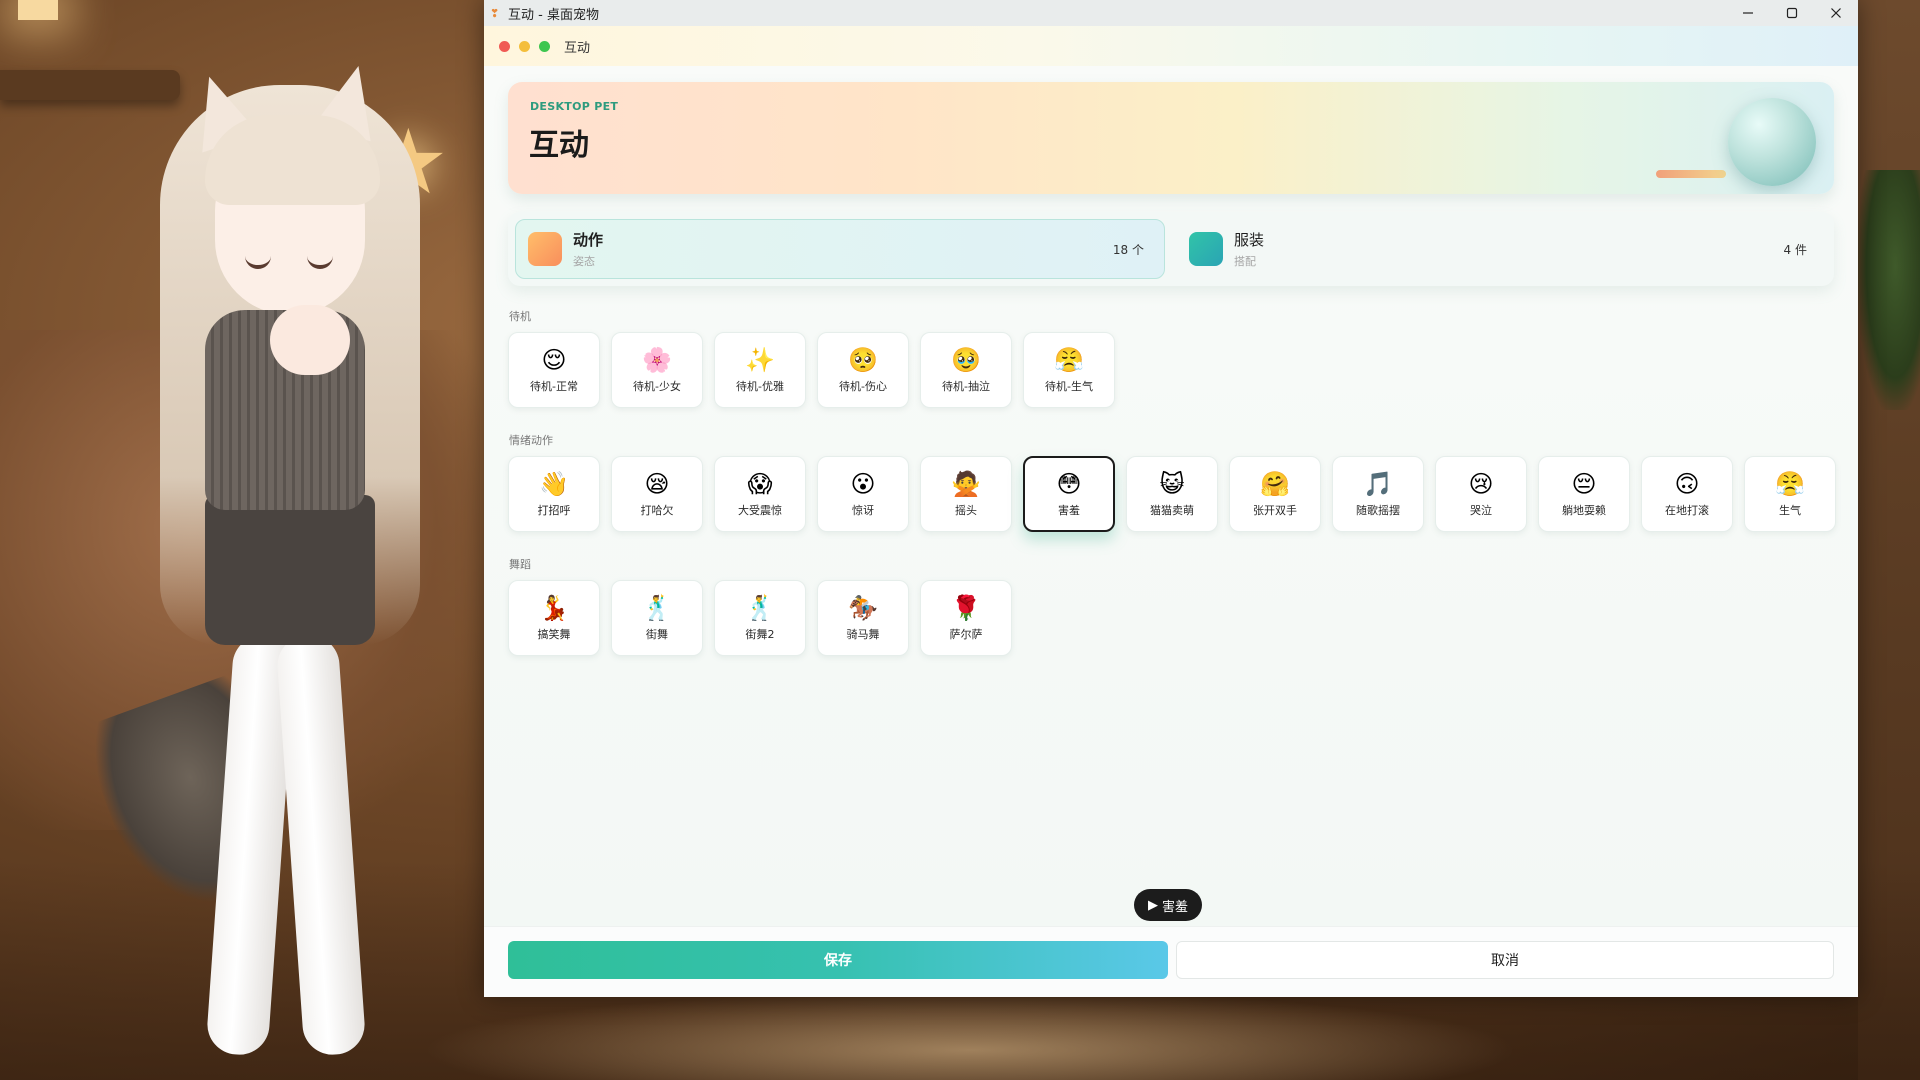  I want to click on action-label: 待机-抽泣, so click(966, 386).